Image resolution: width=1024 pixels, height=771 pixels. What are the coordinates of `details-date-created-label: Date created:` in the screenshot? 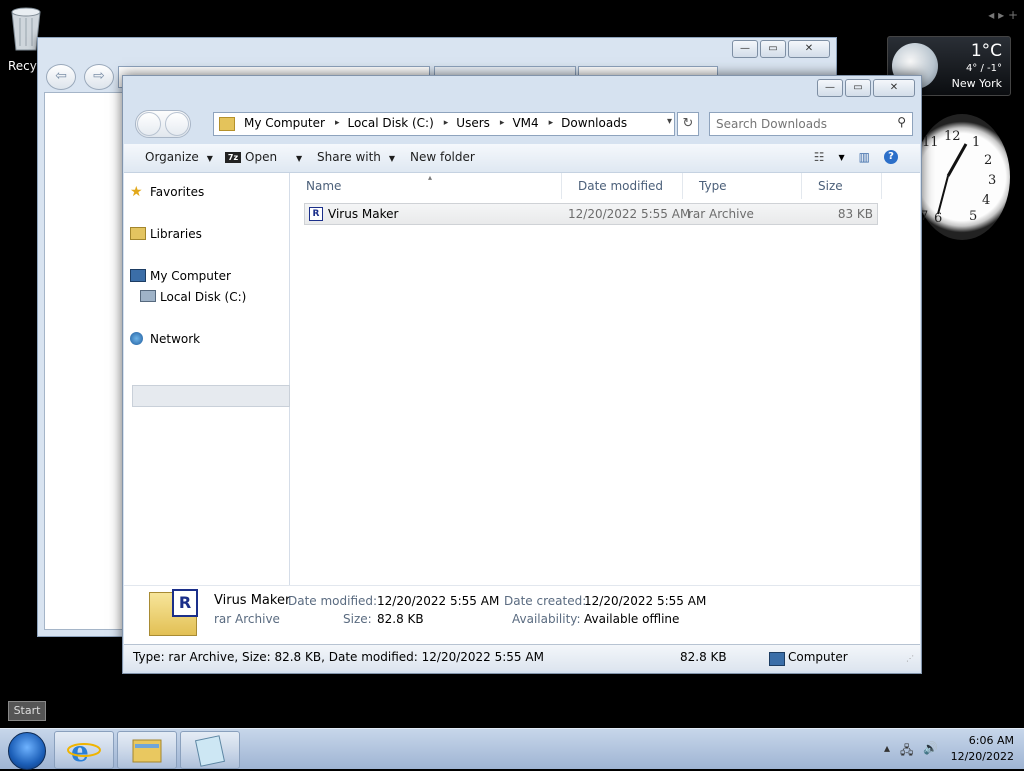 It's located at (545, 601).